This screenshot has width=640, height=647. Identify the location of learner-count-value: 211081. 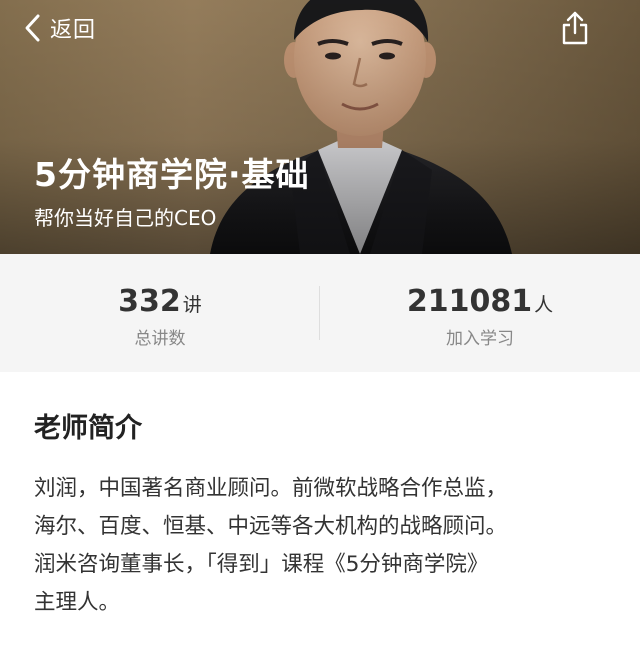
(469, 301).